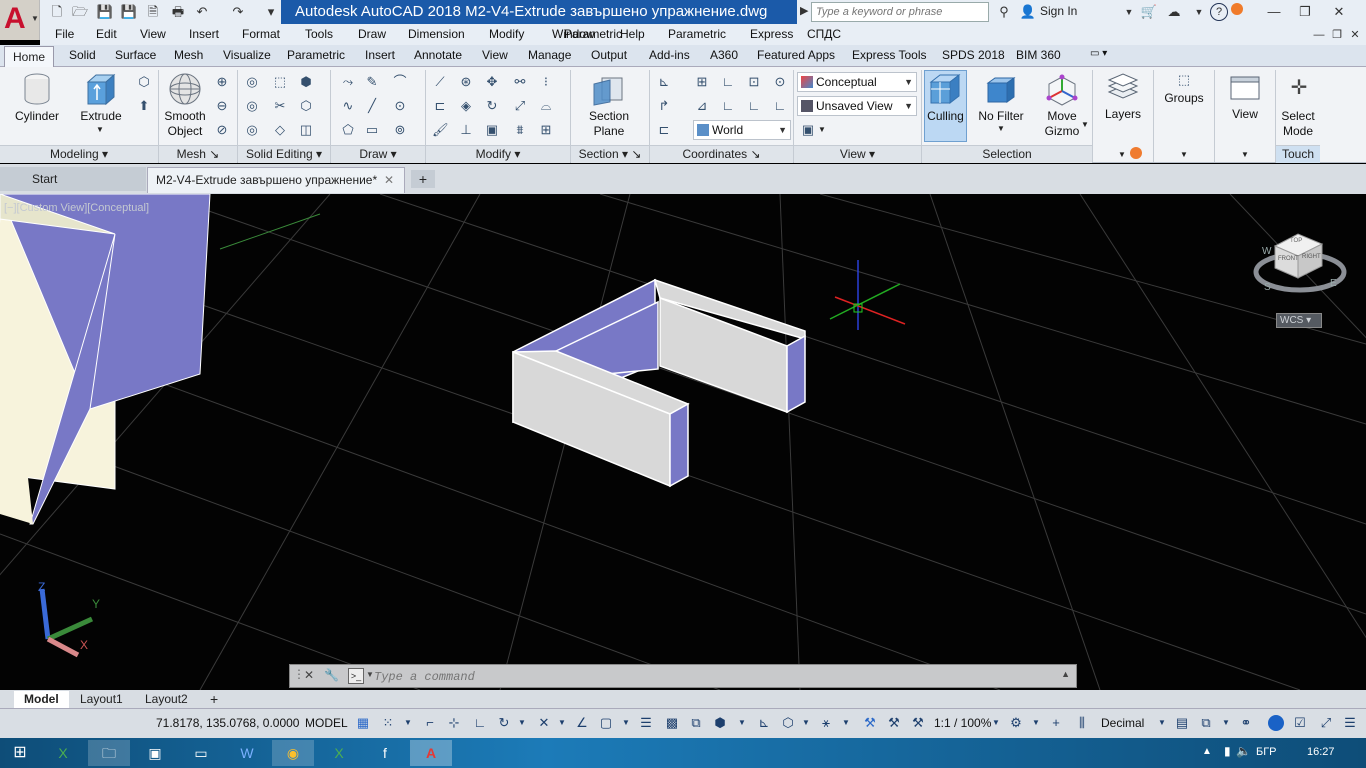  Describe the element at coordinates (73, 179) in the screenshot. I see `file-tab-start: Start` at that location.